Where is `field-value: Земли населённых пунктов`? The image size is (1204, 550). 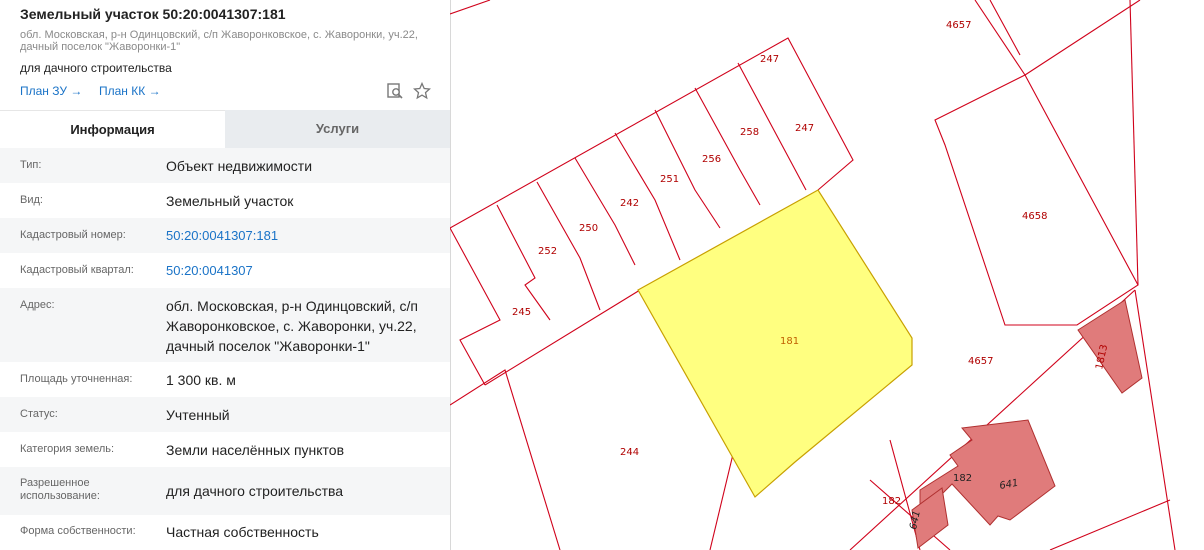 field-value: Земли населённых пунктов is located at coordinates (255, 450).